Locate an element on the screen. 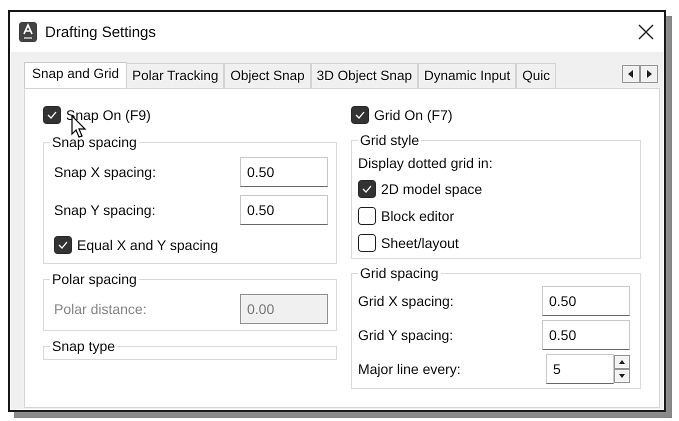  checkbox-label: Grid On (F7) is located at coordinates (413, 114).